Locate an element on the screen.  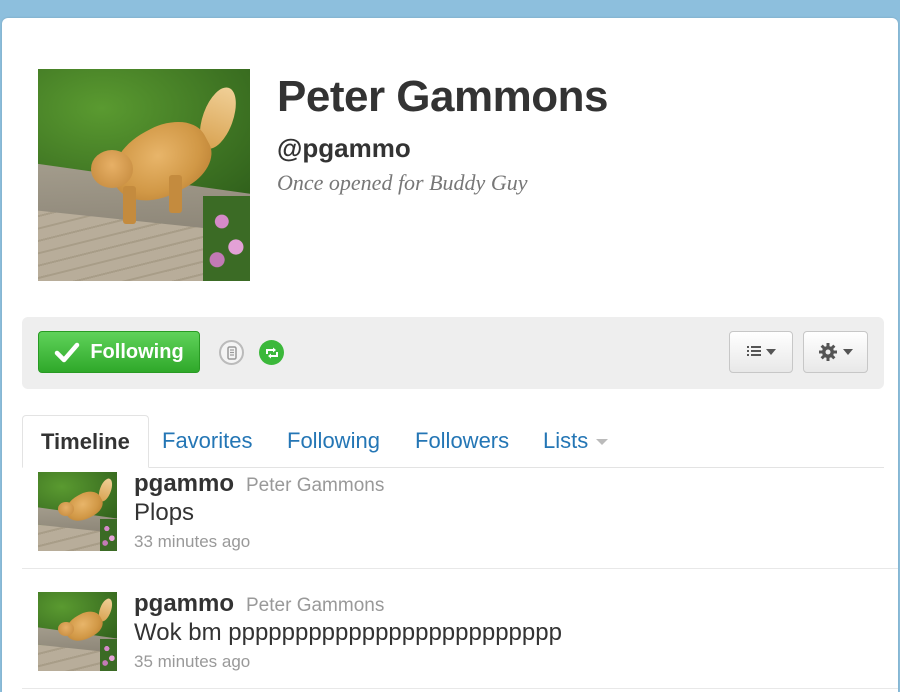
settings-menu-button is located at coordinates (835, 352).